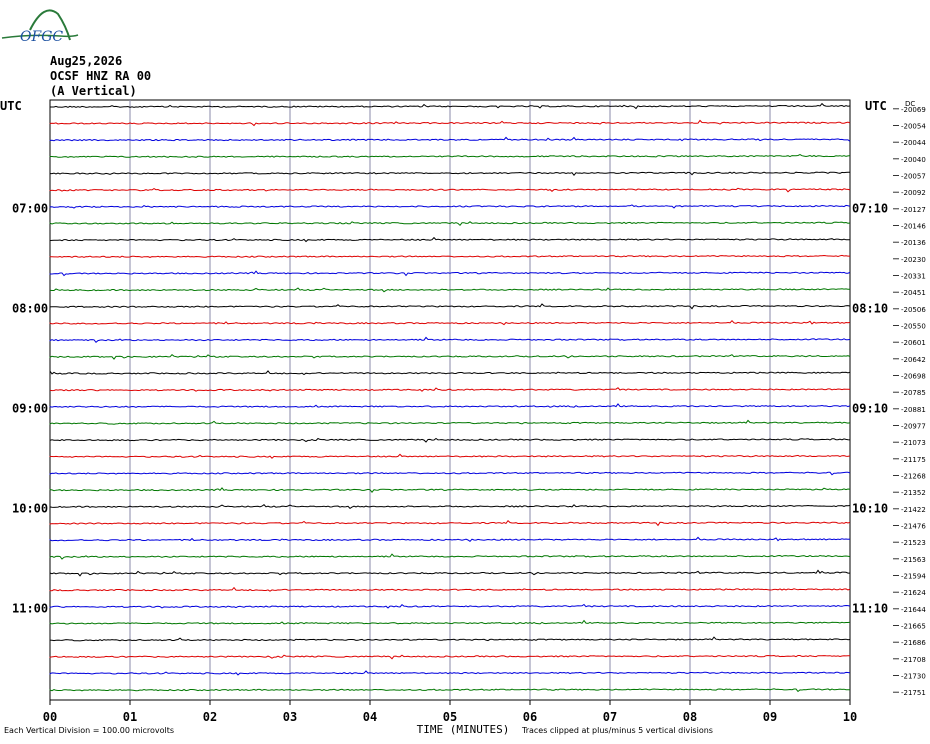 The height and width of the screenshot is (744, 930). Describe the element at coordinates (770, 717) in the screenshot. I see `x-tick-label: 09` at that location.